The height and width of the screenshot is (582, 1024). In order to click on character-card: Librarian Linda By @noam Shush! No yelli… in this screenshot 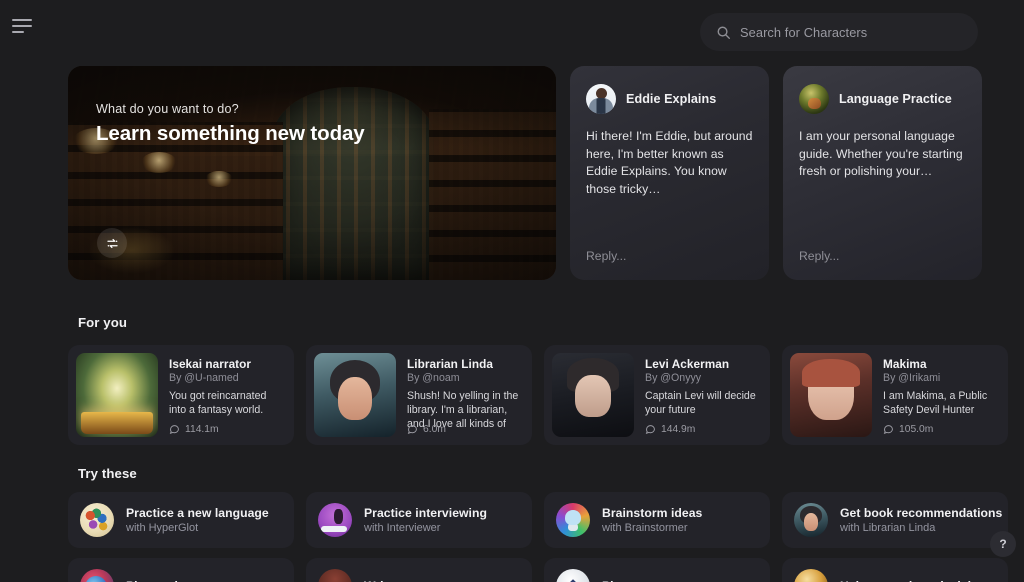, I will do `click(419, 395)`.